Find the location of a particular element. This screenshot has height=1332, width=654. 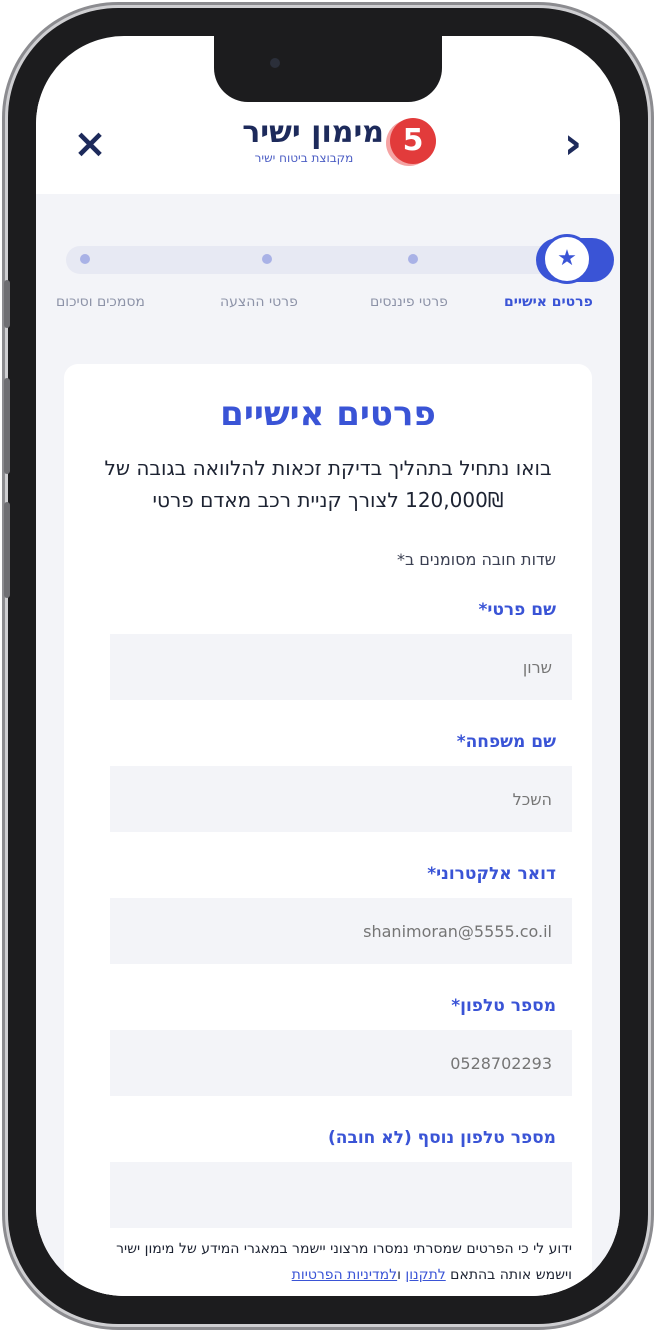

stepper-track is located at coordinates (326, 260).